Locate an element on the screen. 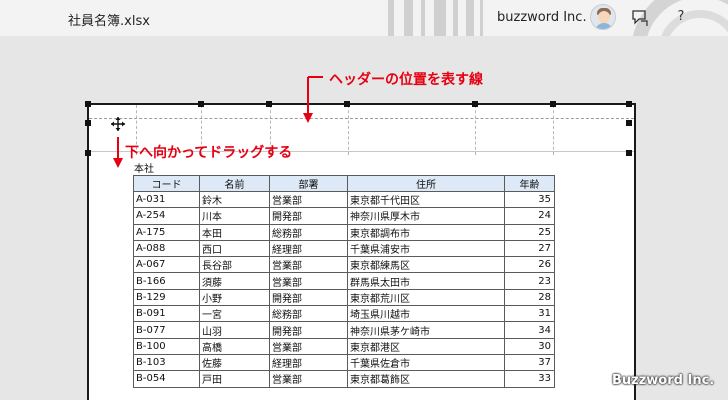 This screenshot has width=728, height=400. table-row: A-254 川本 開発部 神奈川県厚木市 24 is located at coordinates (344, 216).